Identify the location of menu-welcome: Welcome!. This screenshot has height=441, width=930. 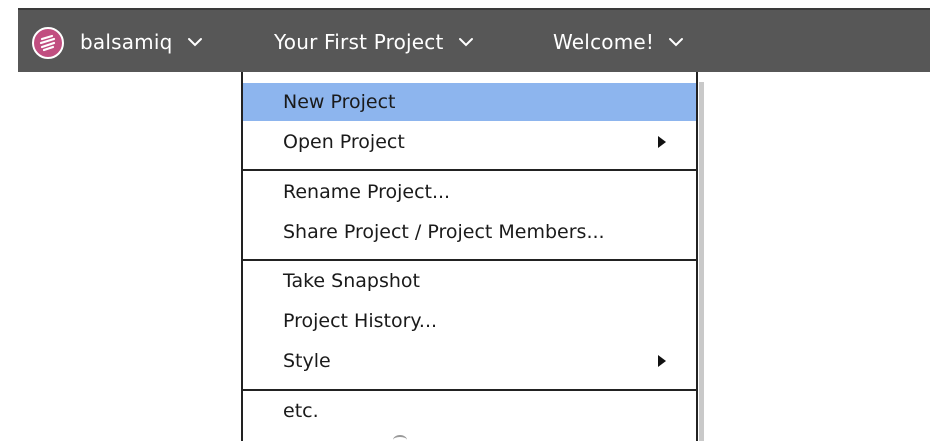
(618, 42).